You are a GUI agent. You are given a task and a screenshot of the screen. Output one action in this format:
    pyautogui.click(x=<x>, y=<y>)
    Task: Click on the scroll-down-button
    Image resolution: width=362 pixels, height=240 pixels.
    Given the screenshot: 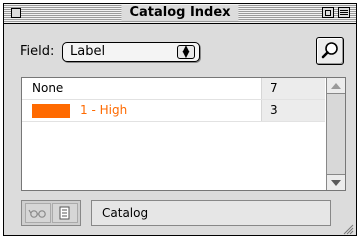 What is the action you would take?
    pyautogui.click(x=336, y=182)
    